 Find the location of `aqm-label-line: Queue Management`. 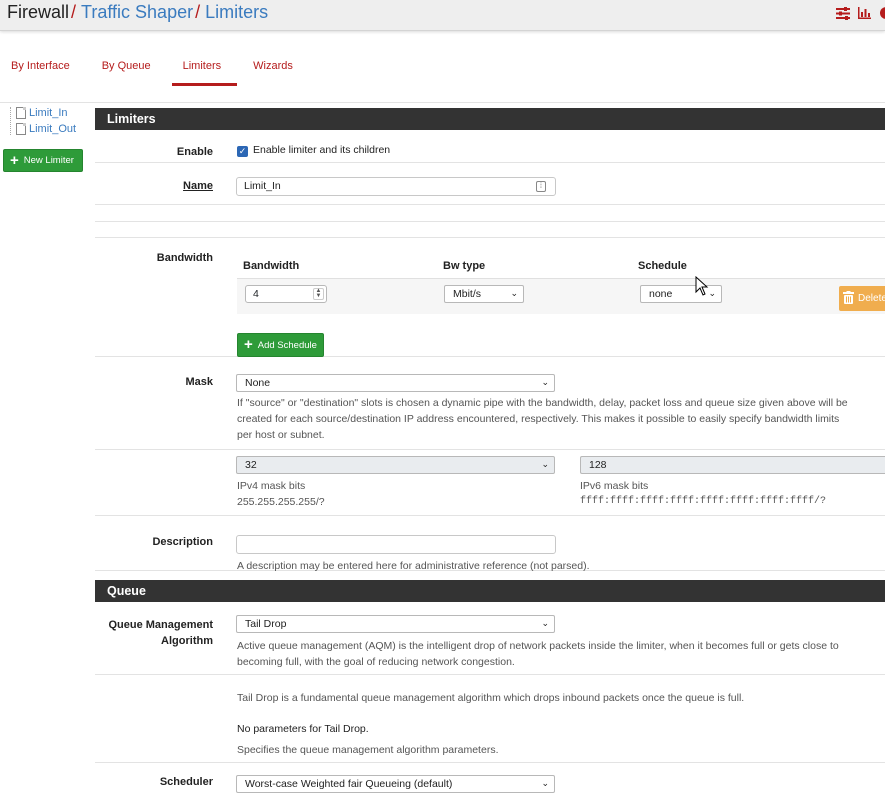

aqm-label-line: Queue Management is located at coordinates (160, 625).